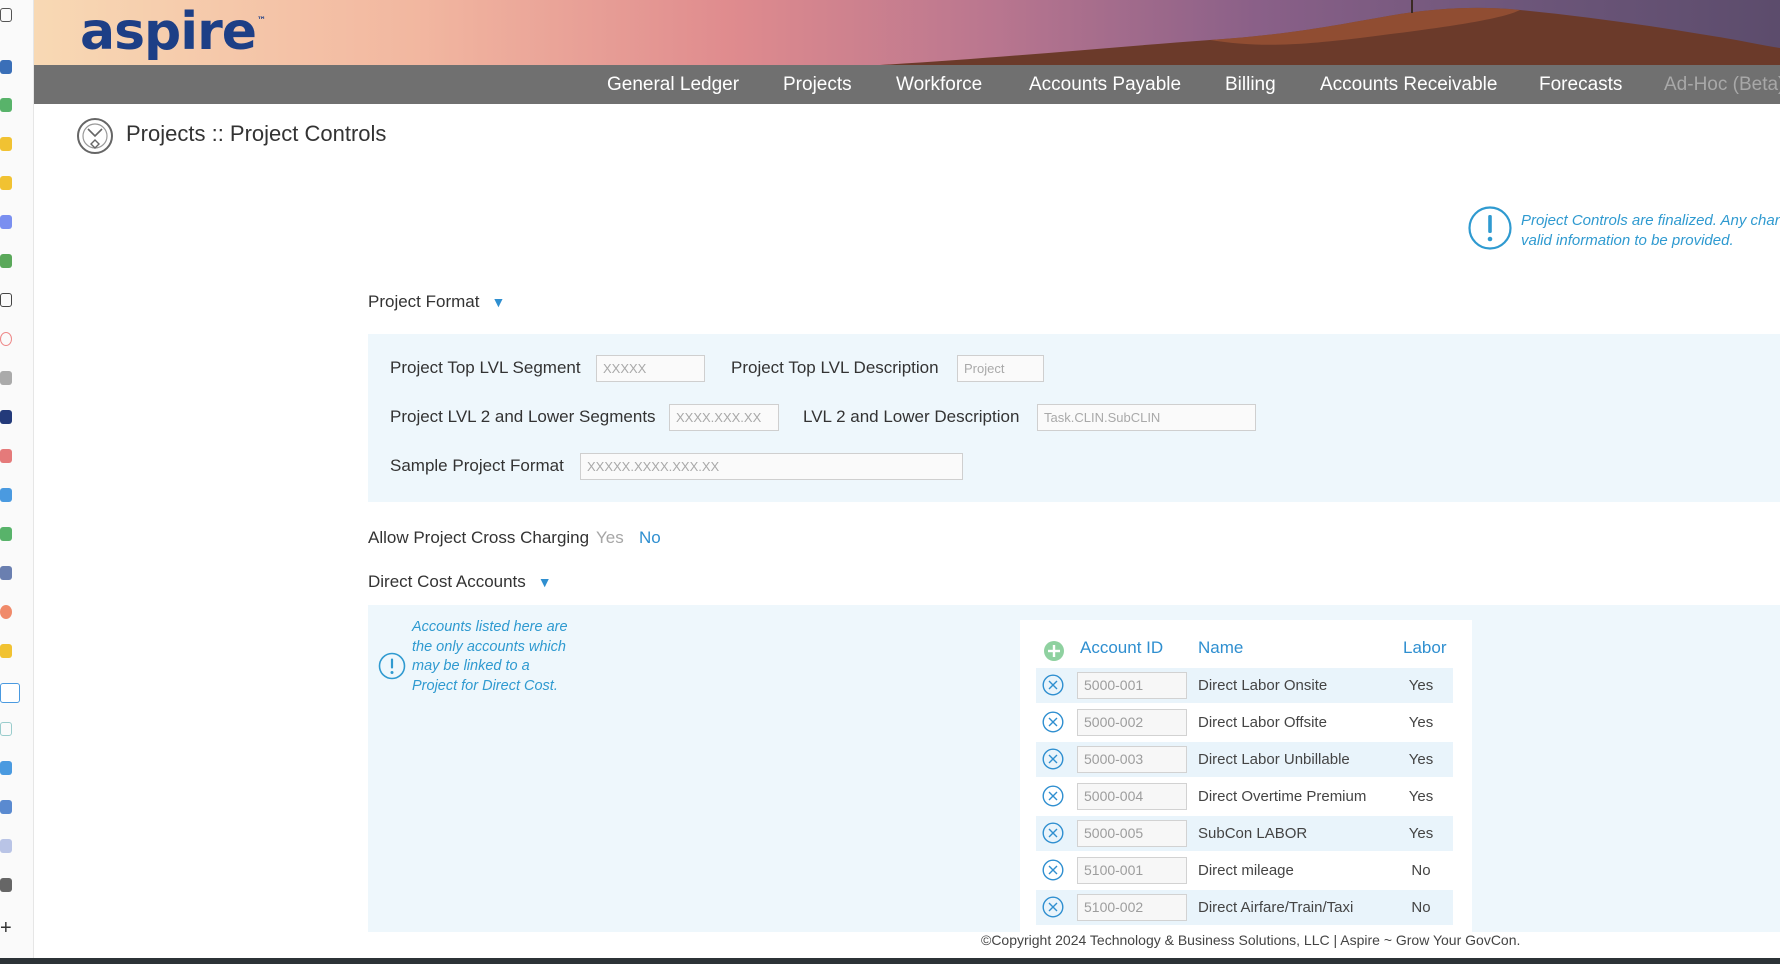 Image resolution: width=1780 pixels, height=964 pixels. I want to click on col-labor: Labor, so click(1424, 648).